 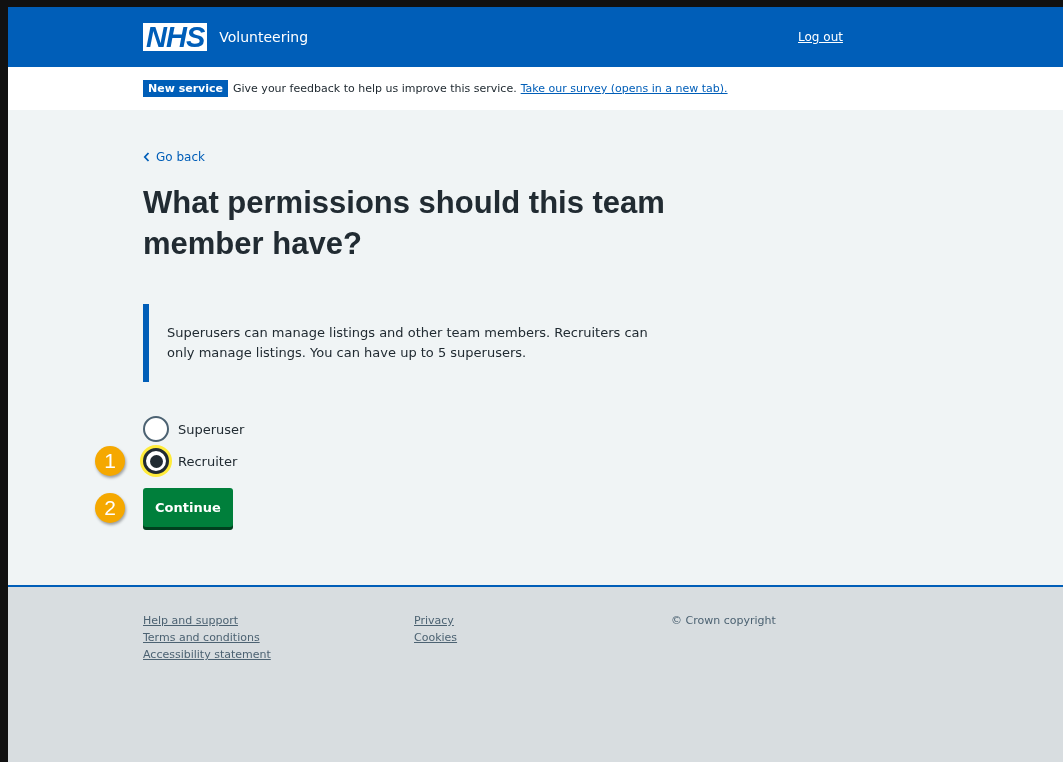 What do you see at coordinates (185, 88) in the screenshot?
I see `new-service-tag: New service` at bounding box center [185, 88].